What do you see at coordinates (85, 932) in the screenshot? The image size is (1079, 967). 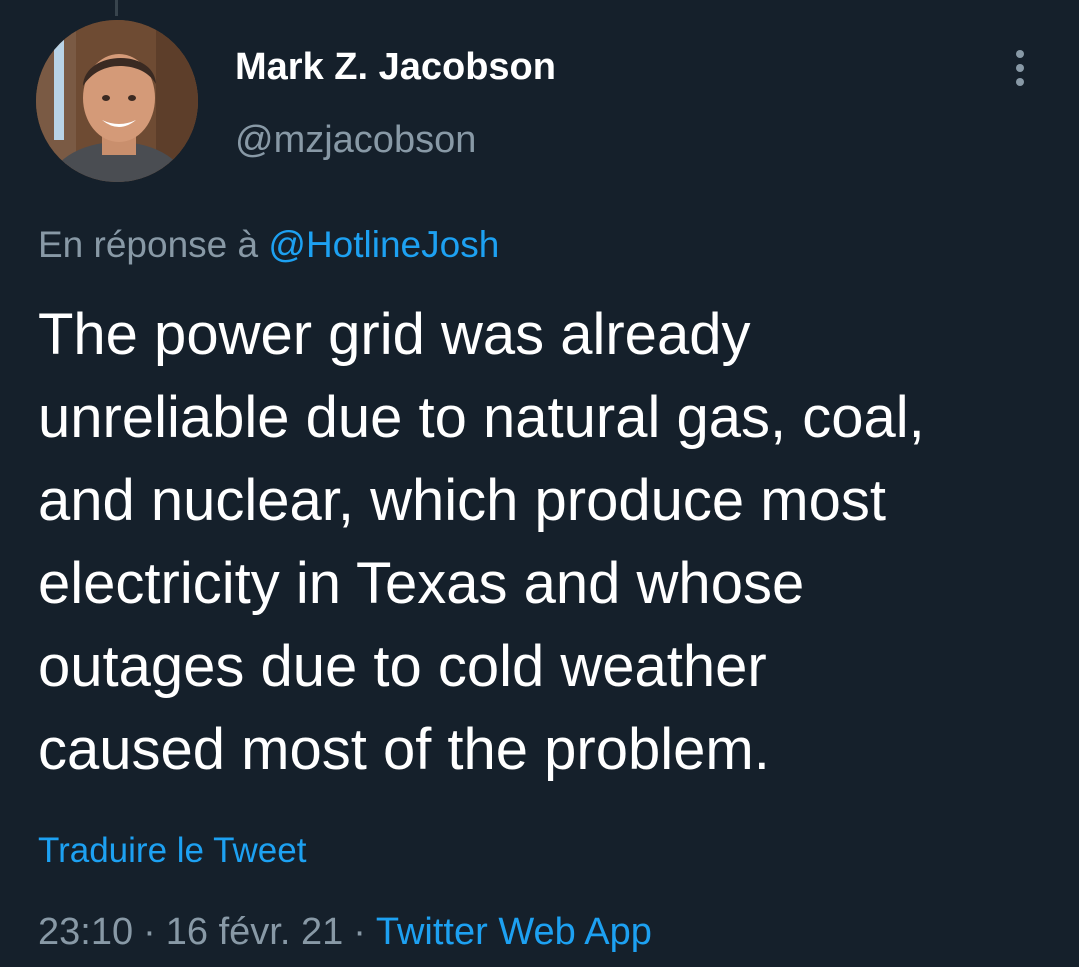 I see `tweet-time: 23:10` at bounding box center [85, 932].